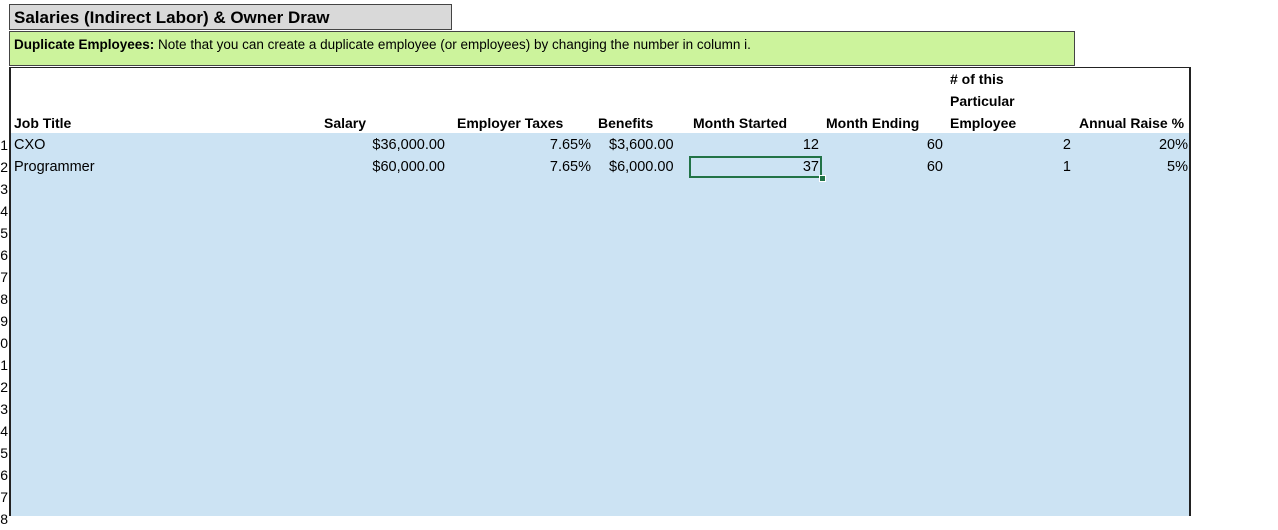  I want to click on cell-job-title: Programmer, so click(54, 167).